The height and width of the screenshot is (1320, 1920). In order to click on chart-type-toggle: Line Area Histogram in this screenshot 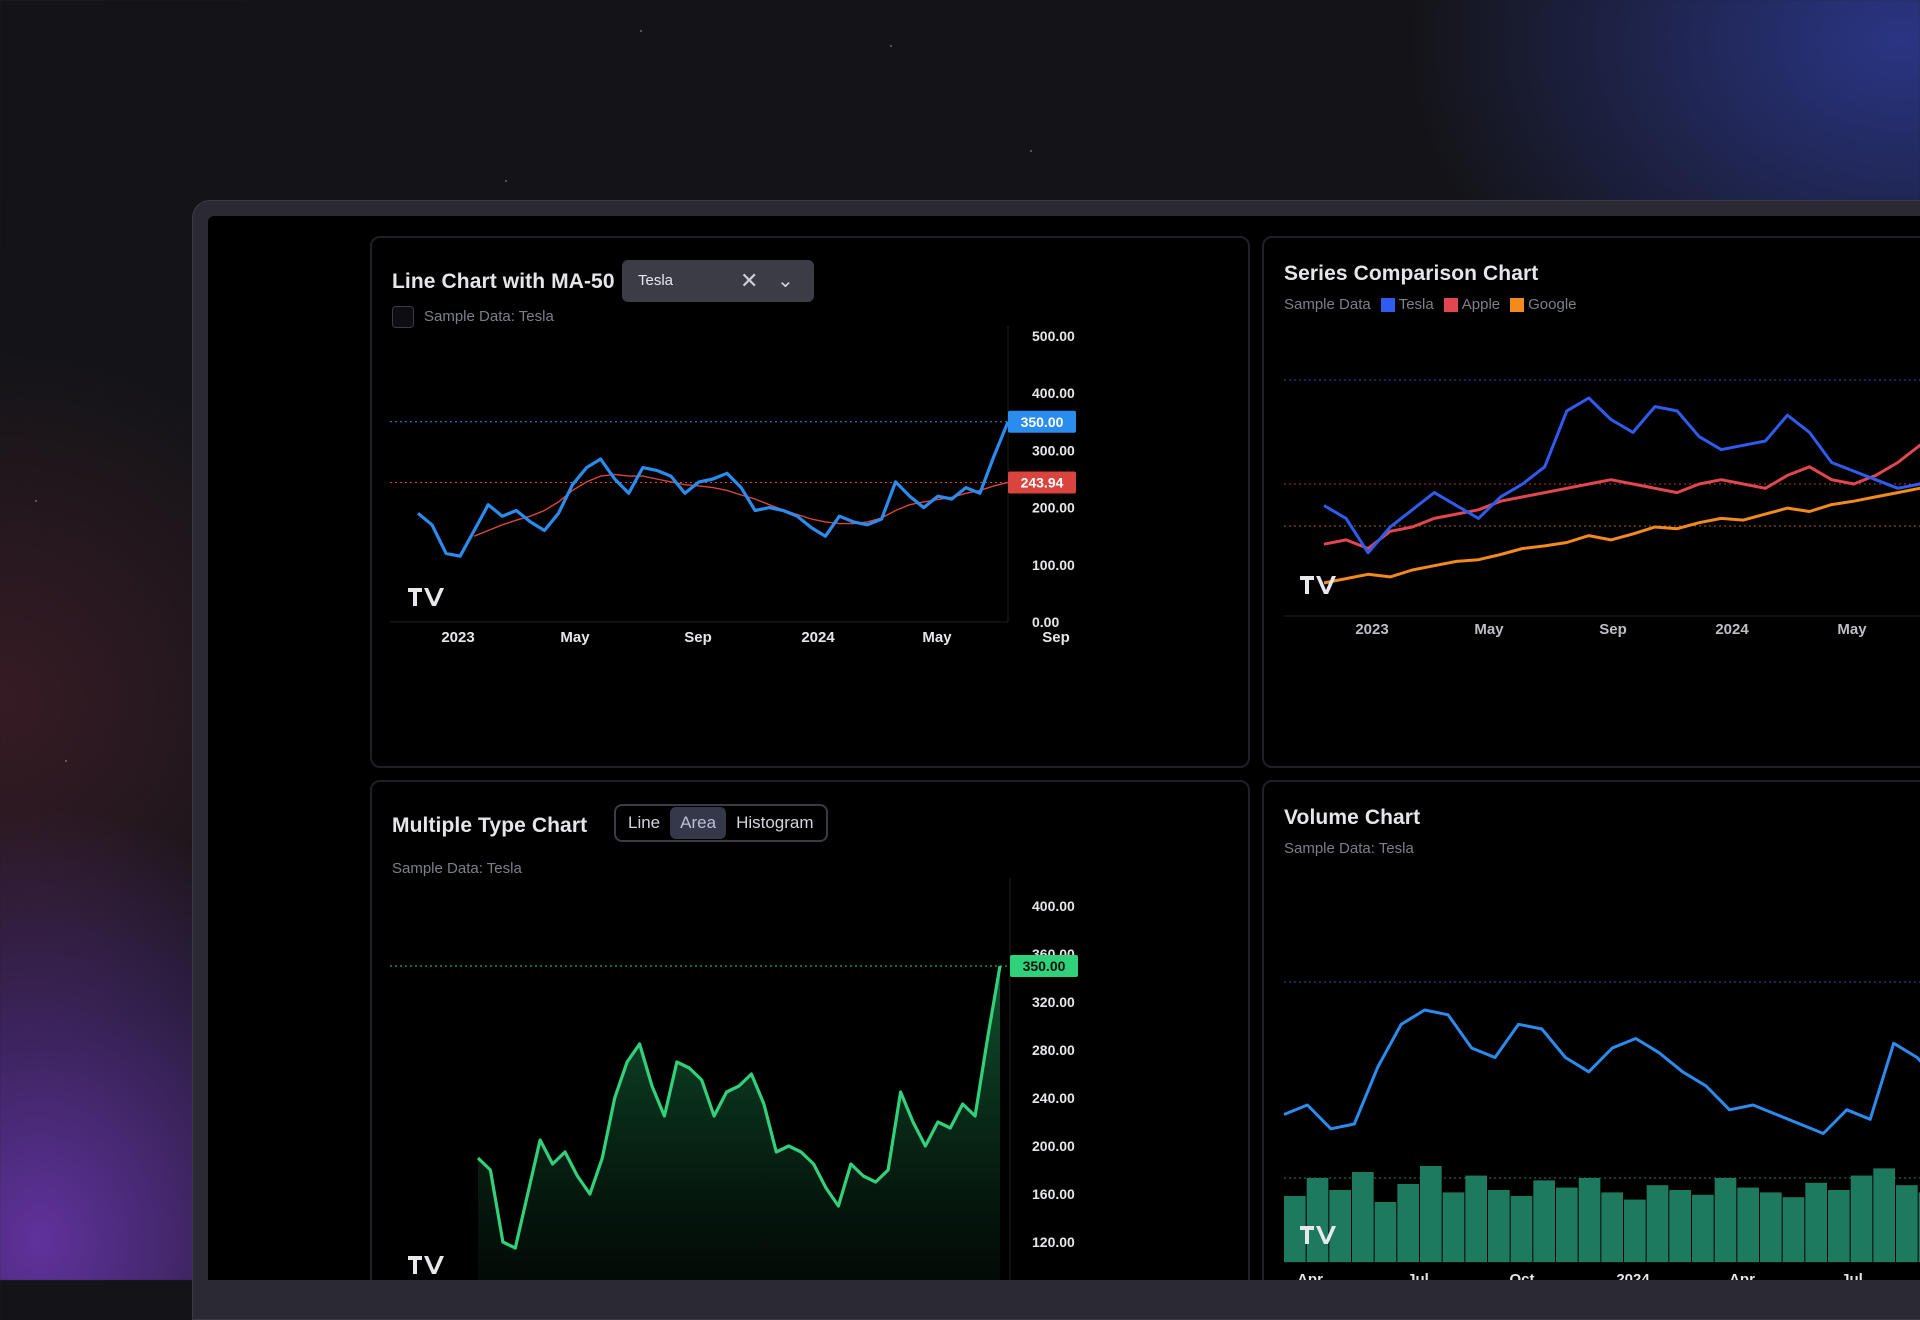, I will do `click(721, 823)`.